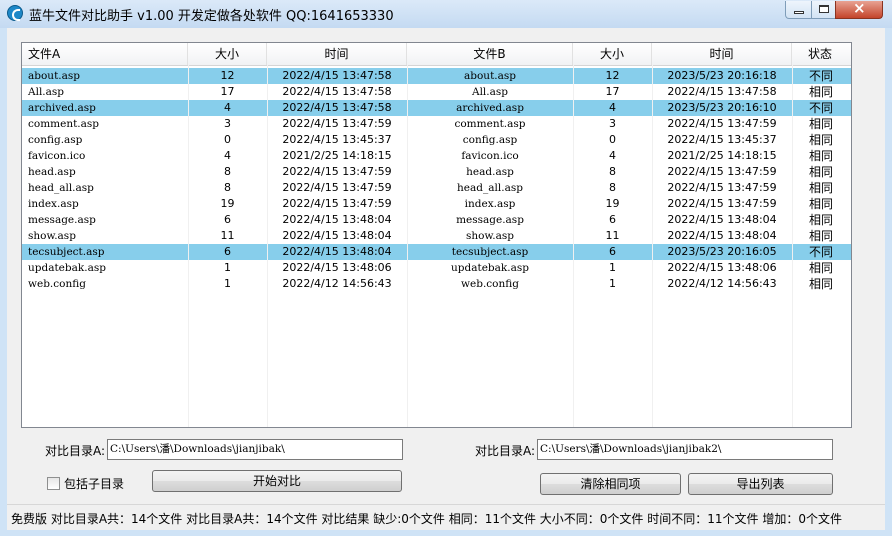  What do you see at coordinates (722, 75) in the screenshot?
I see `cell-tb: 2023/5/23 20:16:18` at bounding box center [722, 75].